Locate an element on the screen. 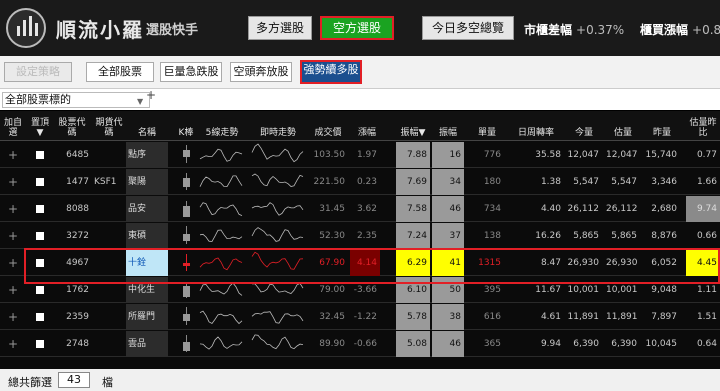  stock-name: 東碩 is located at coordinates (147, 236).